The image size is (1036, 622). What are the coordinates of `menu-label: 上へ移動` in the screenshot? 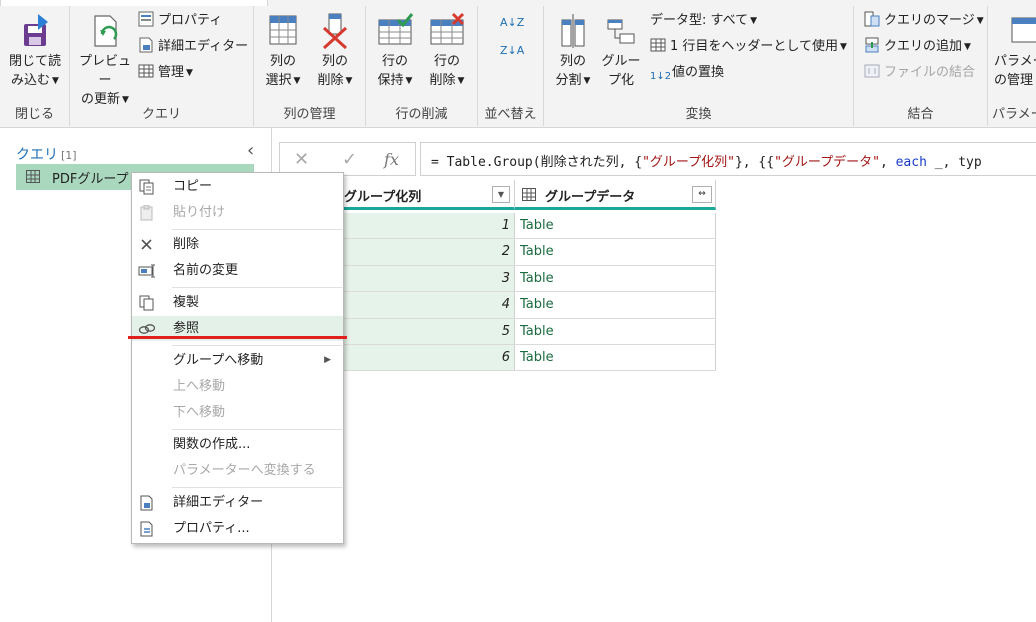 It's located at (199, 386).